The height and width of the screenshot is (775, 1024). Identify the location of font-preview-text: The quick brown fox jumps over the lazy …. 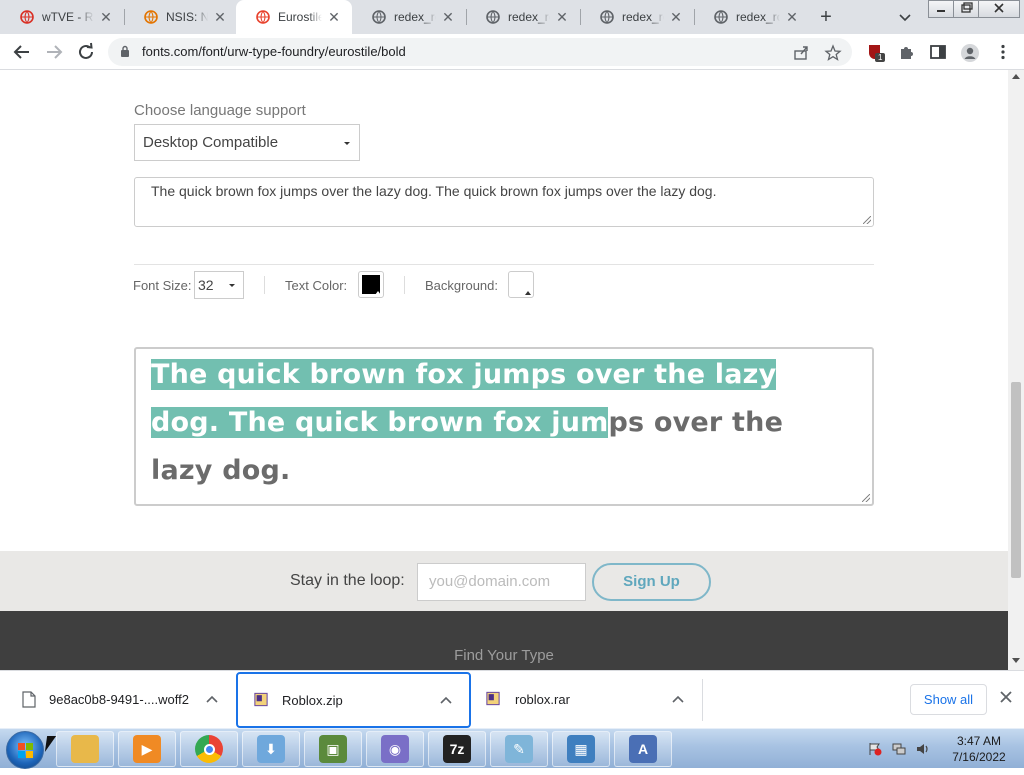
(501, 423).